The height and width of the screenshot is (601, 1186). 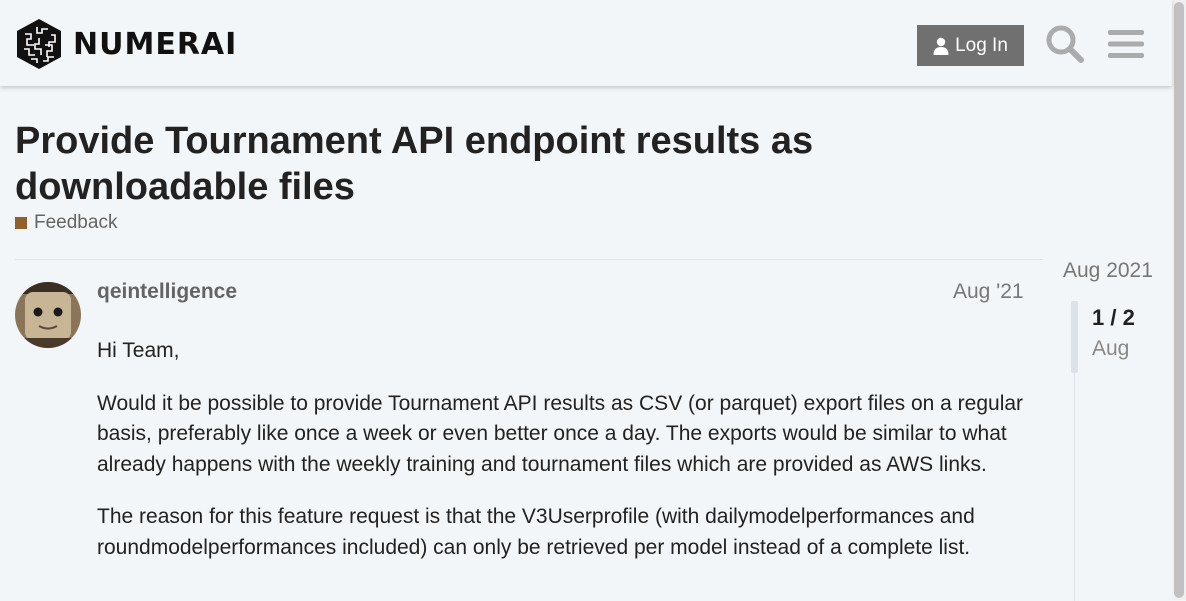 I want to click on post-date: Aug '21, so click(x=988, y=292).